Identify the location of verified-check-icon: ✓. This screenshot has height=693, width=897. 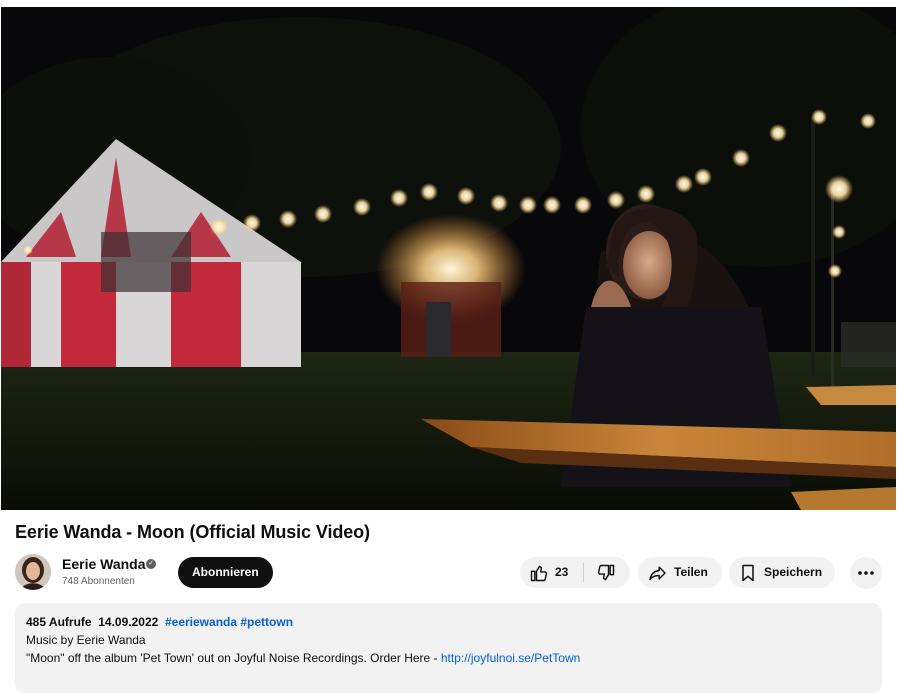
(151, 564).